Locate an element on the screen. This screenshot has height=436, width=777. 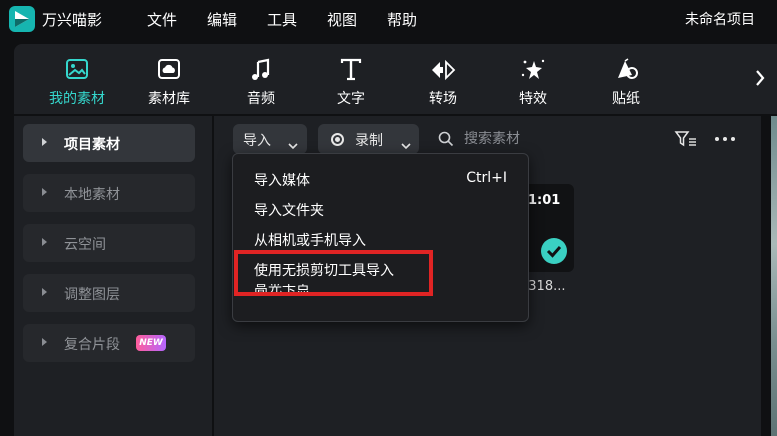
tool-library: 素材库 is located at coordinates (169, 79).